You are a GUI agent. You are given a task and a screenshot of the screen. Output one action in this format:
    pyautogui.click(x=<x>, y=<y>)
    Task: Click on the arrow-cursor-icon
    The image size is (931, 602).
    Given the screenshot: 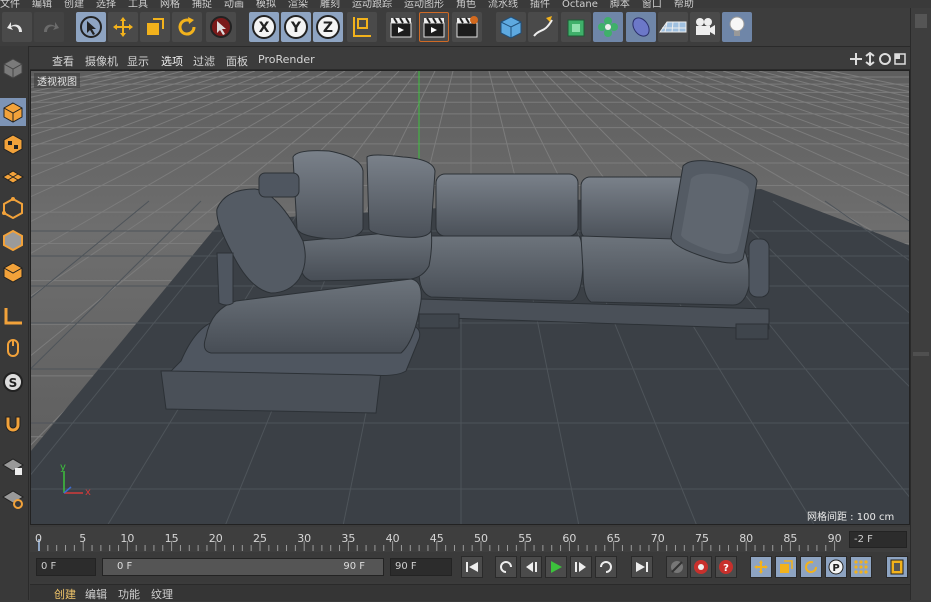 What is the action you would take?
    pyautogui.click(x=221, y=27)
    